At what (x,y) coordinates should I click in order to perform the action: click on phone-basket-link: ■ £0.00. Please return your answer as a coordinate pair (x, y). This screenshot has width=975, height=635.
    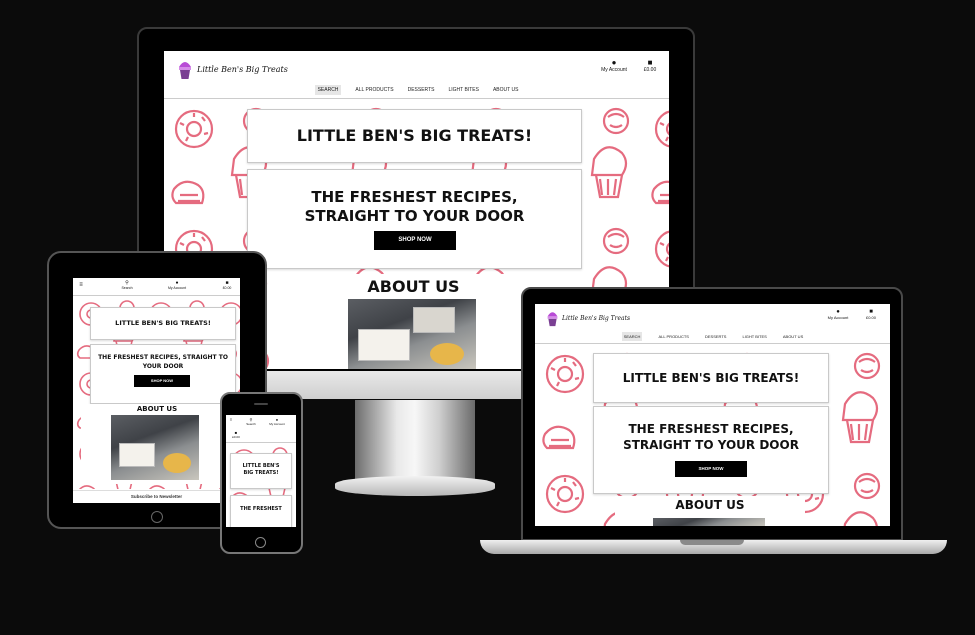
    Looking at the image, I should click on (236, 434).